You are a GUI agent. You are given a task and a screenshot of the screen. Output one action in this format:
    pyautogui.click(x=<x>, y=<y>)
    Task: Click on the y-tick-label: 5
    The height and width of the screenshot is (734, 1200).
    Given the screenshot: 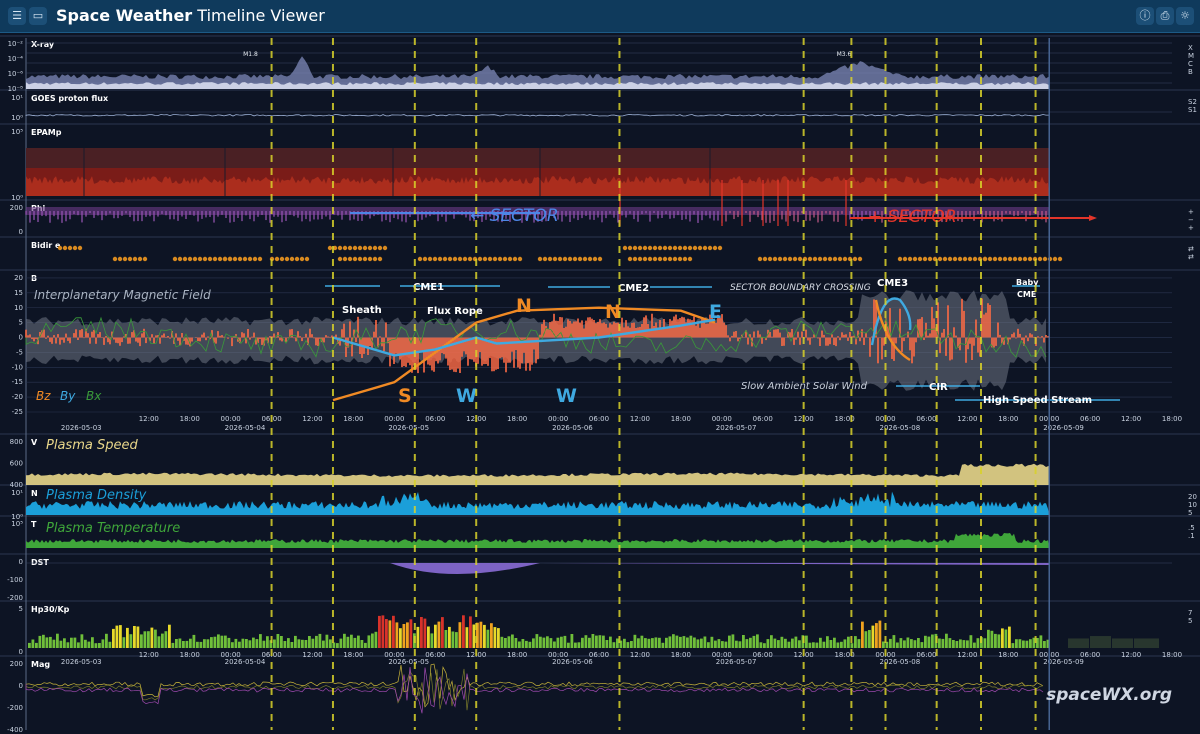 What is the action you would take?
    pyautogui.click(x=21, y=609)
    